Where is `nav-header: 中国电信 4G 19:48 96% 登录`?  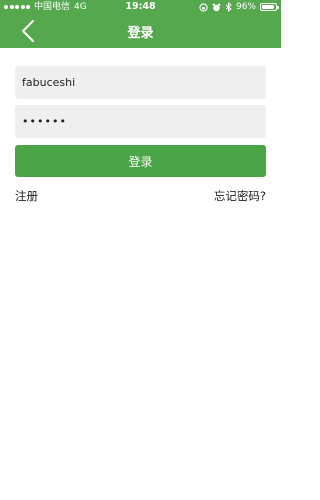
nav-header: 中国电信 4G 19:48 96% 登录 is located at coordinates (140, 24).